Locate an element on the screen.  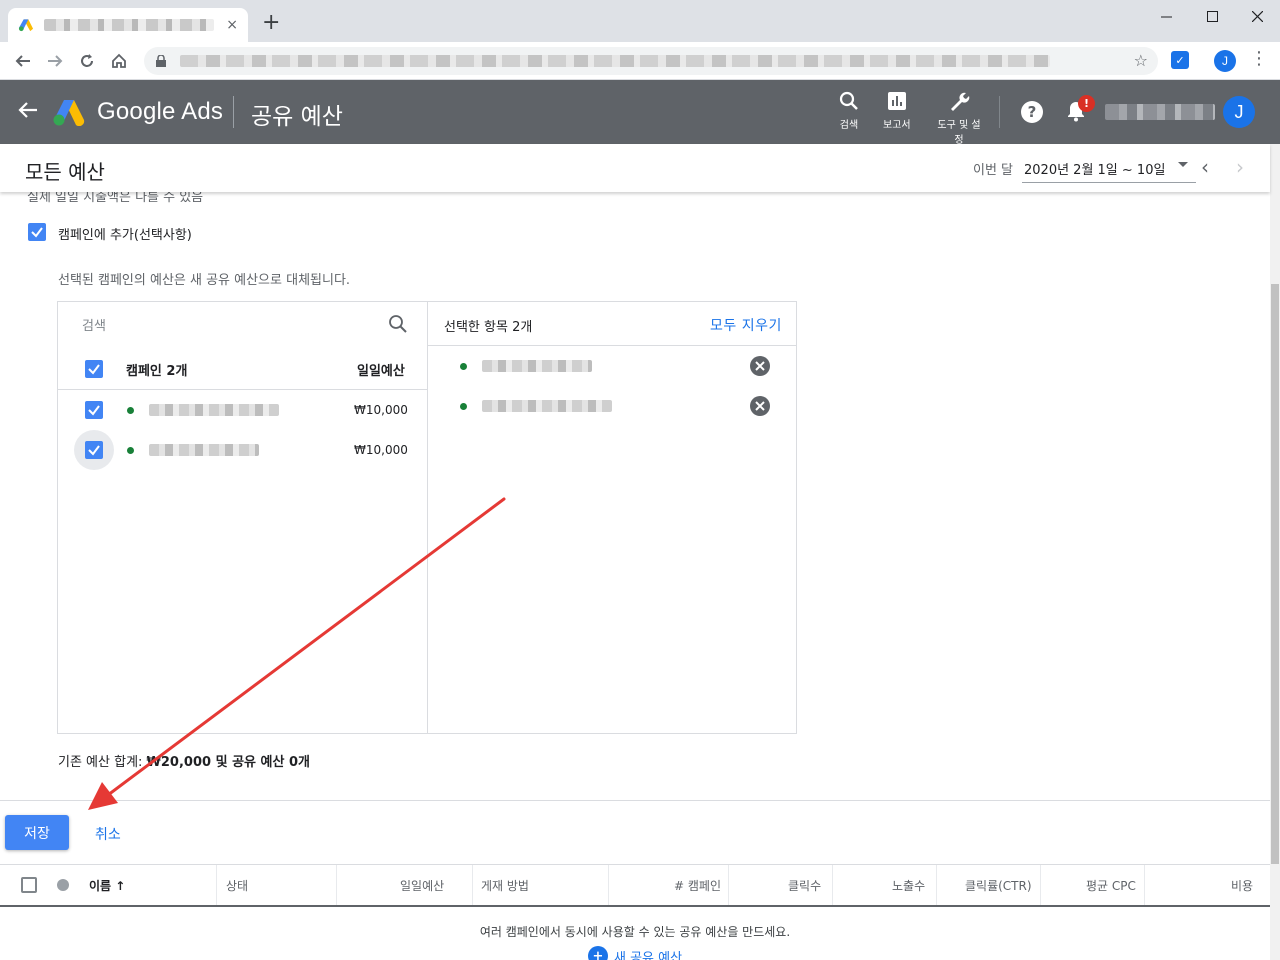
forward-icon is located at coordinates (55, 61).